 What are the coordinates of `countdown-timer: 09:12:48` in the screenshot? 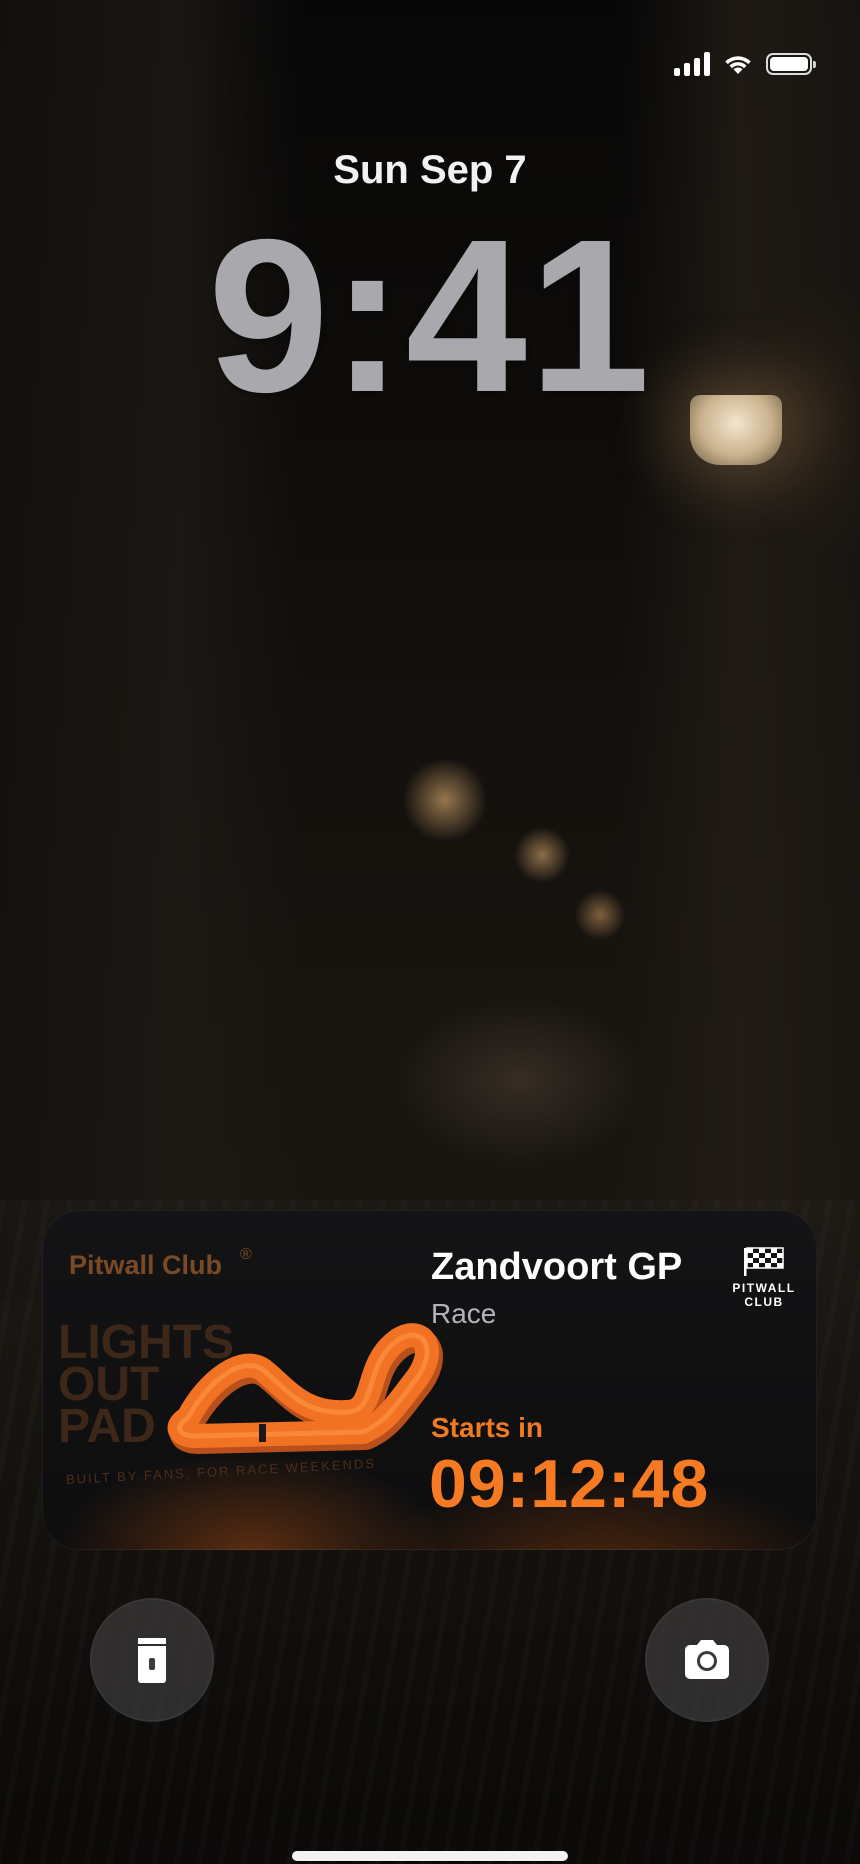 It's located at (569, 1484).